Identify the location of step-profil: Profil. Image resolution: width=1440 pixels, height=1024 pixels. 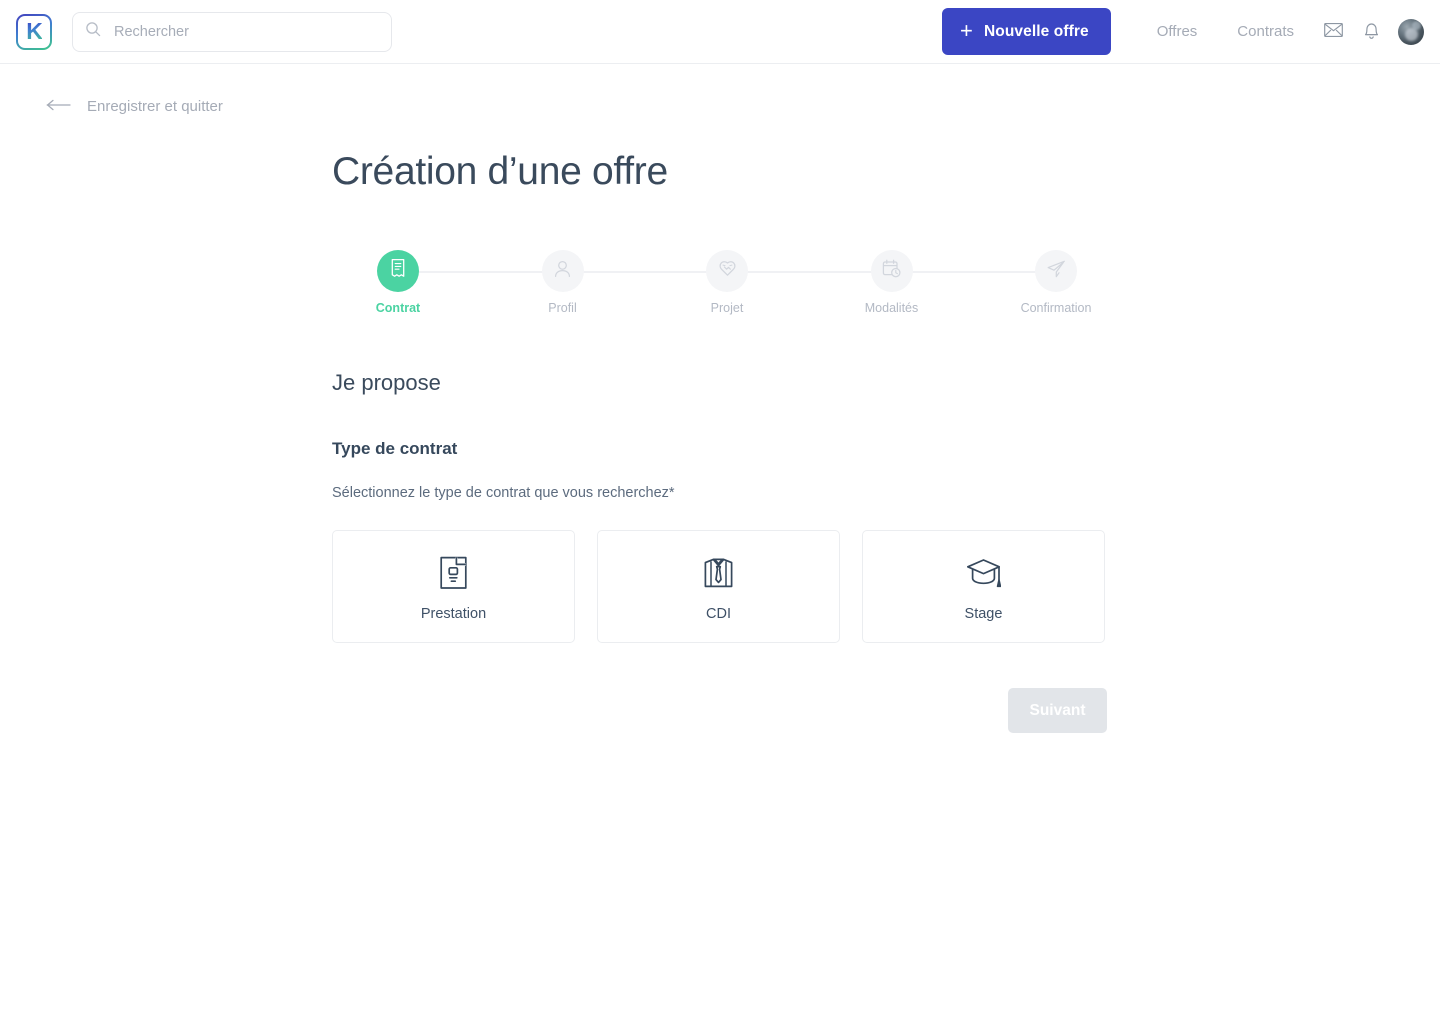
(563, 282).